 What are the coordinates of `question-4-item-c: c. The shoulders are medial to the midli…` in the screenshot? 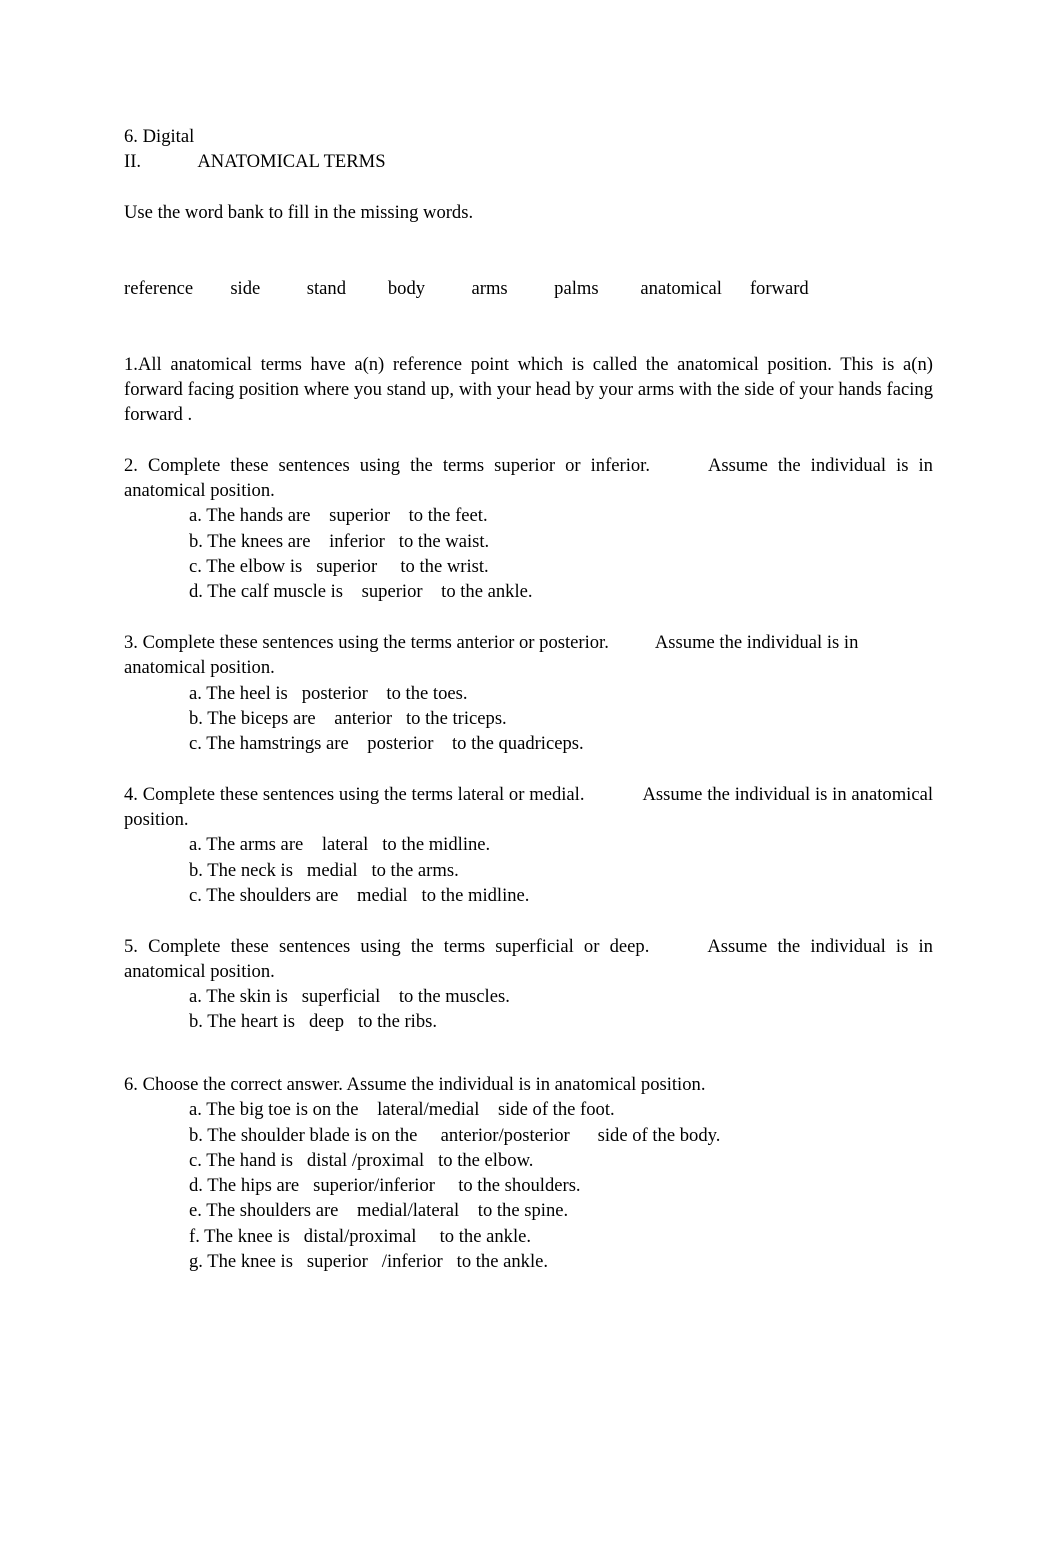 It's located at (359, 895).